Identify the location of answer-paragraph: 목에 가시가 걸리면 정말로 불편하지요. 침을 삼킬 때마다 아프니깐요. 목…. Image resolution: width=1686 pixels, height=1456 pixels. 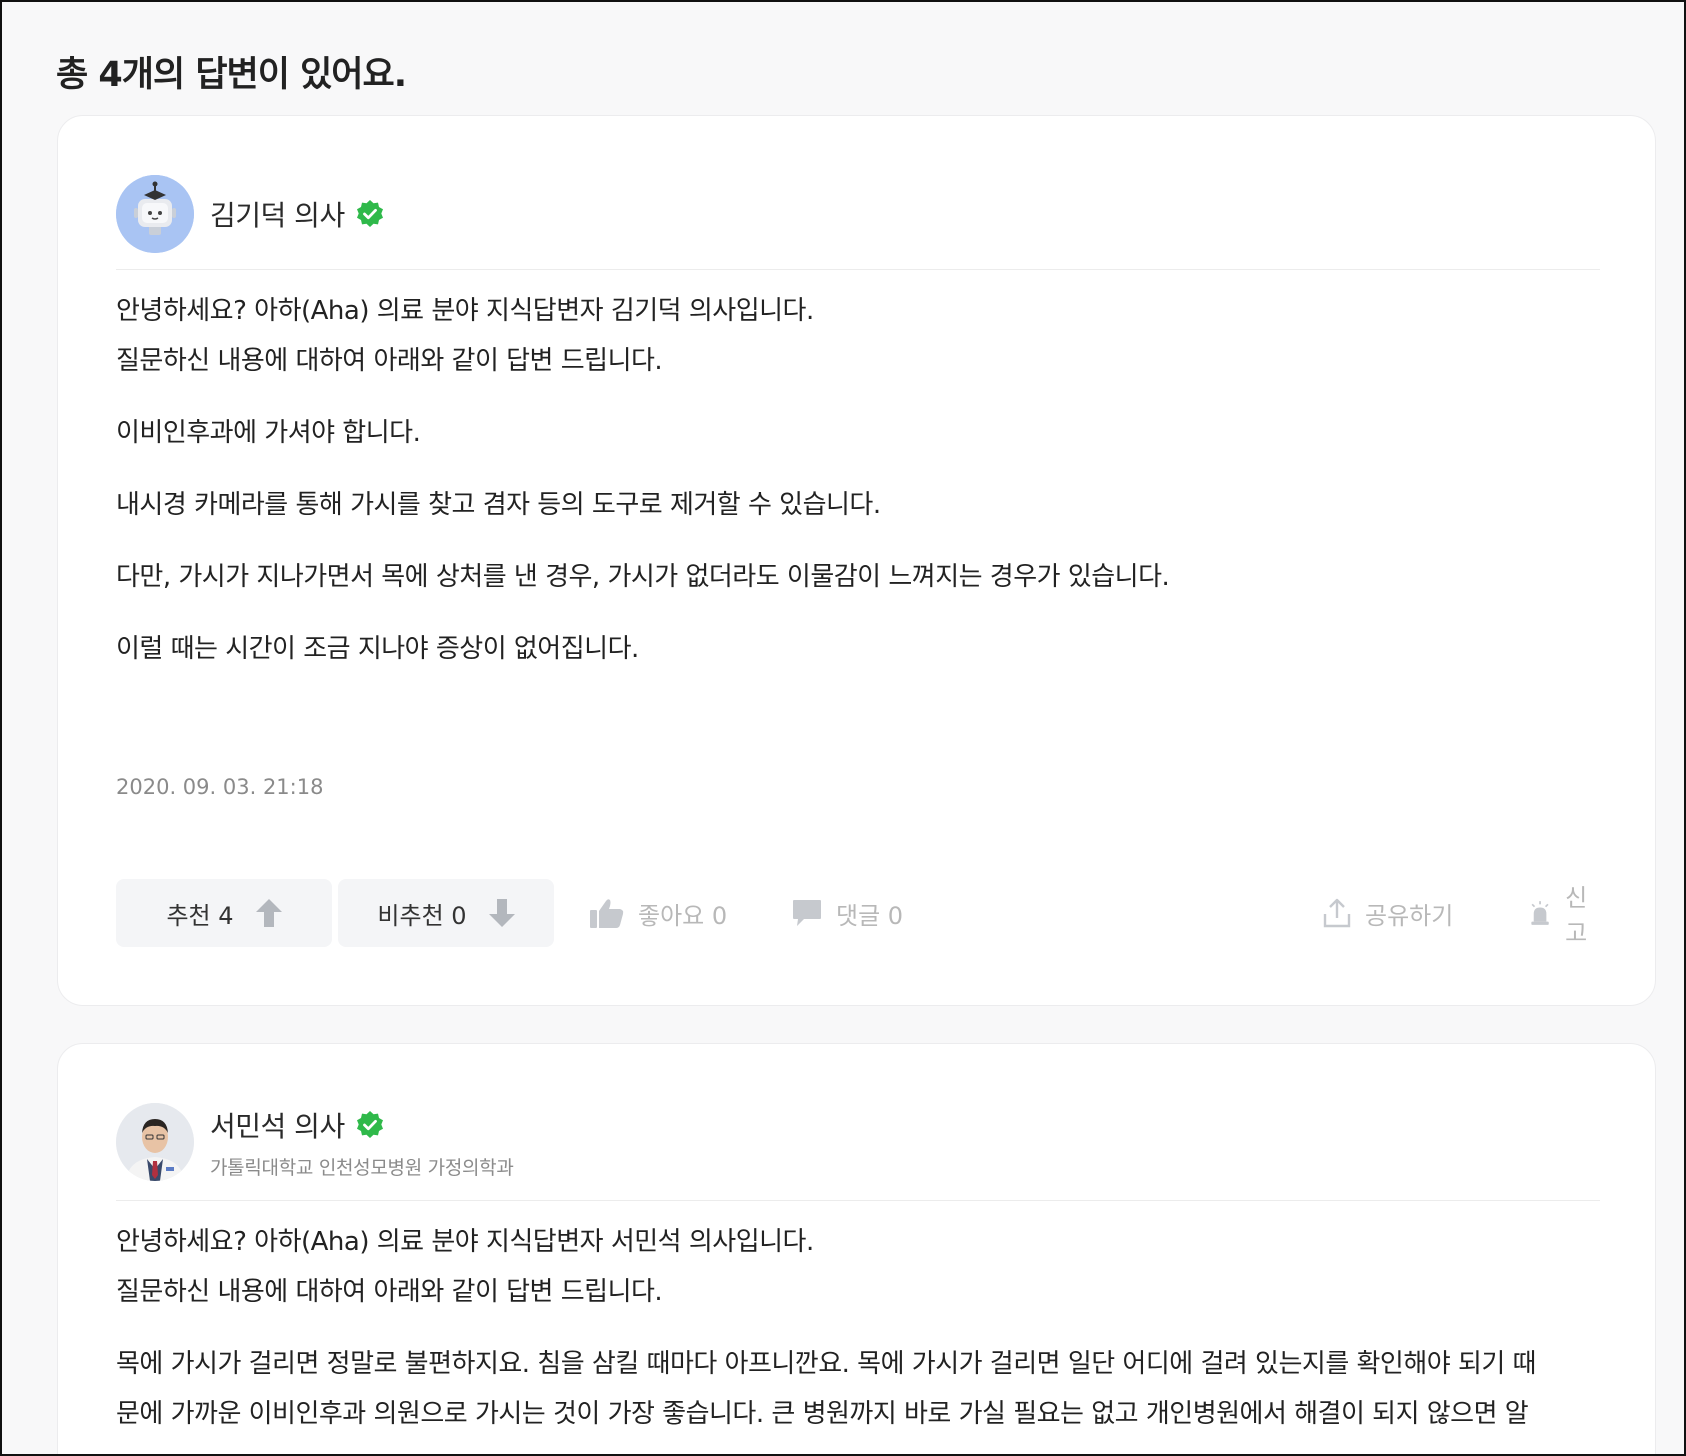
(858, 1389).